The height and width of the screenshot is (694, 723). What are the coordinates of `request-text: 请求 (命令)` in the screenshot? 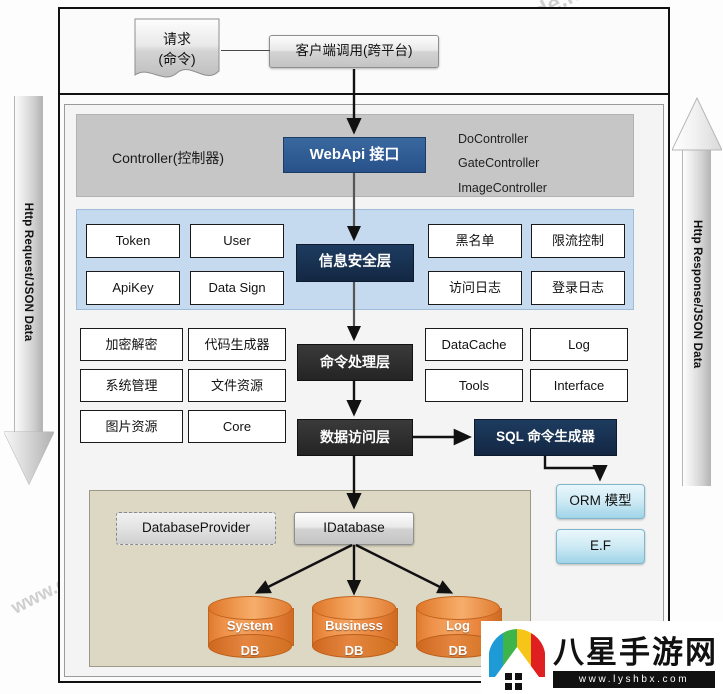 It's located at (177, 49).